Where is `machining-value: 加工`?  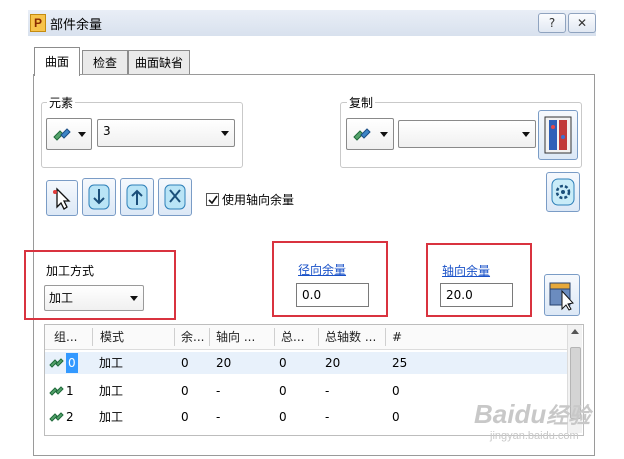 machining-value: 加工 is located at coordinates (61, 298).